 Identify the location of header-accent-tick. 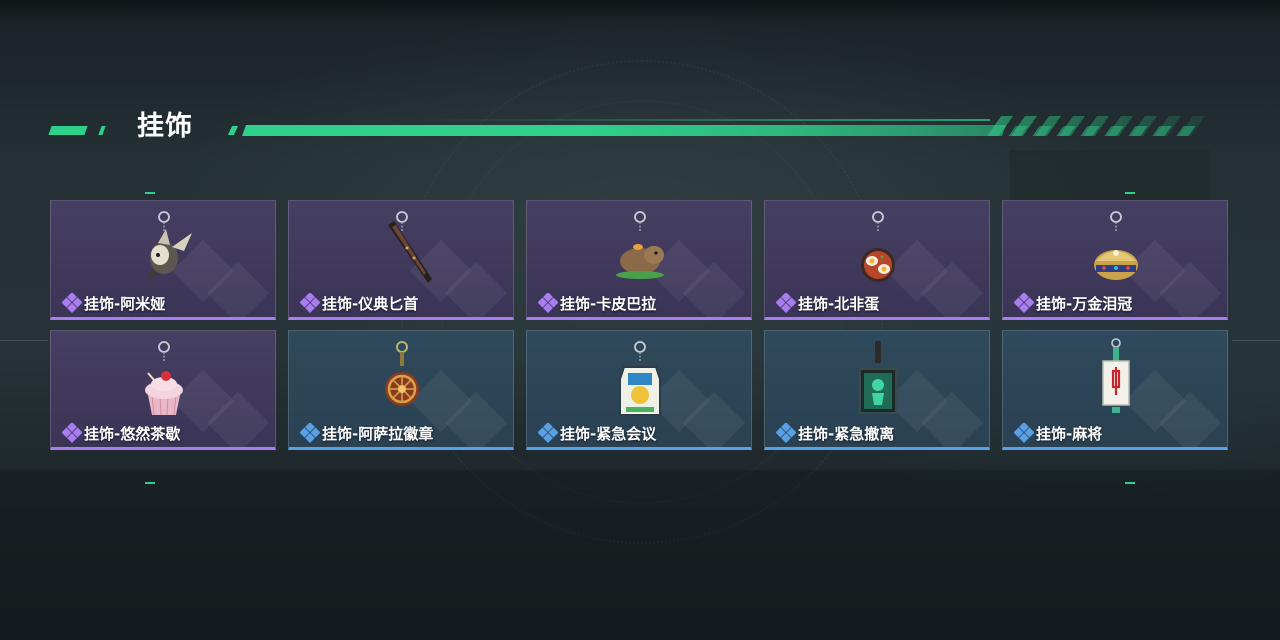
(102, 130).